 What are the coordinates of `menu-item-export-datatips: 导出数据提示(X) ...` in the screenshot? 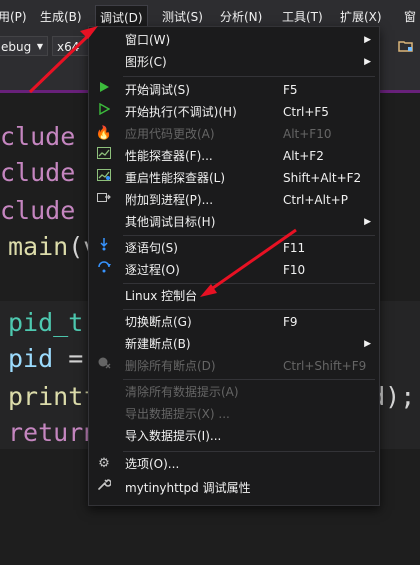 It's located at (177, 414).